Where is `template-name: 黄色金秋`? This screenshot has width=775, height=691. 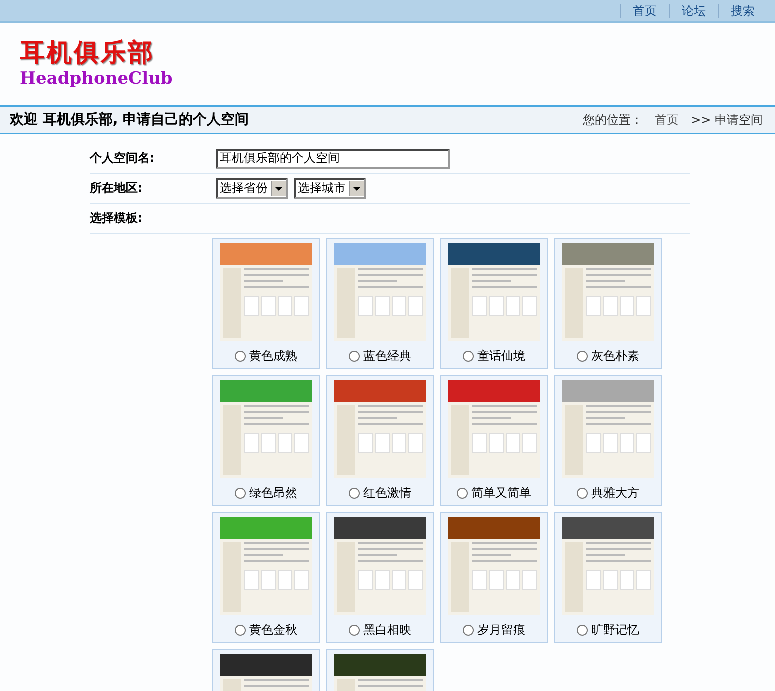 template-name: 黄色金秋 is located at coordinates (274, 630).